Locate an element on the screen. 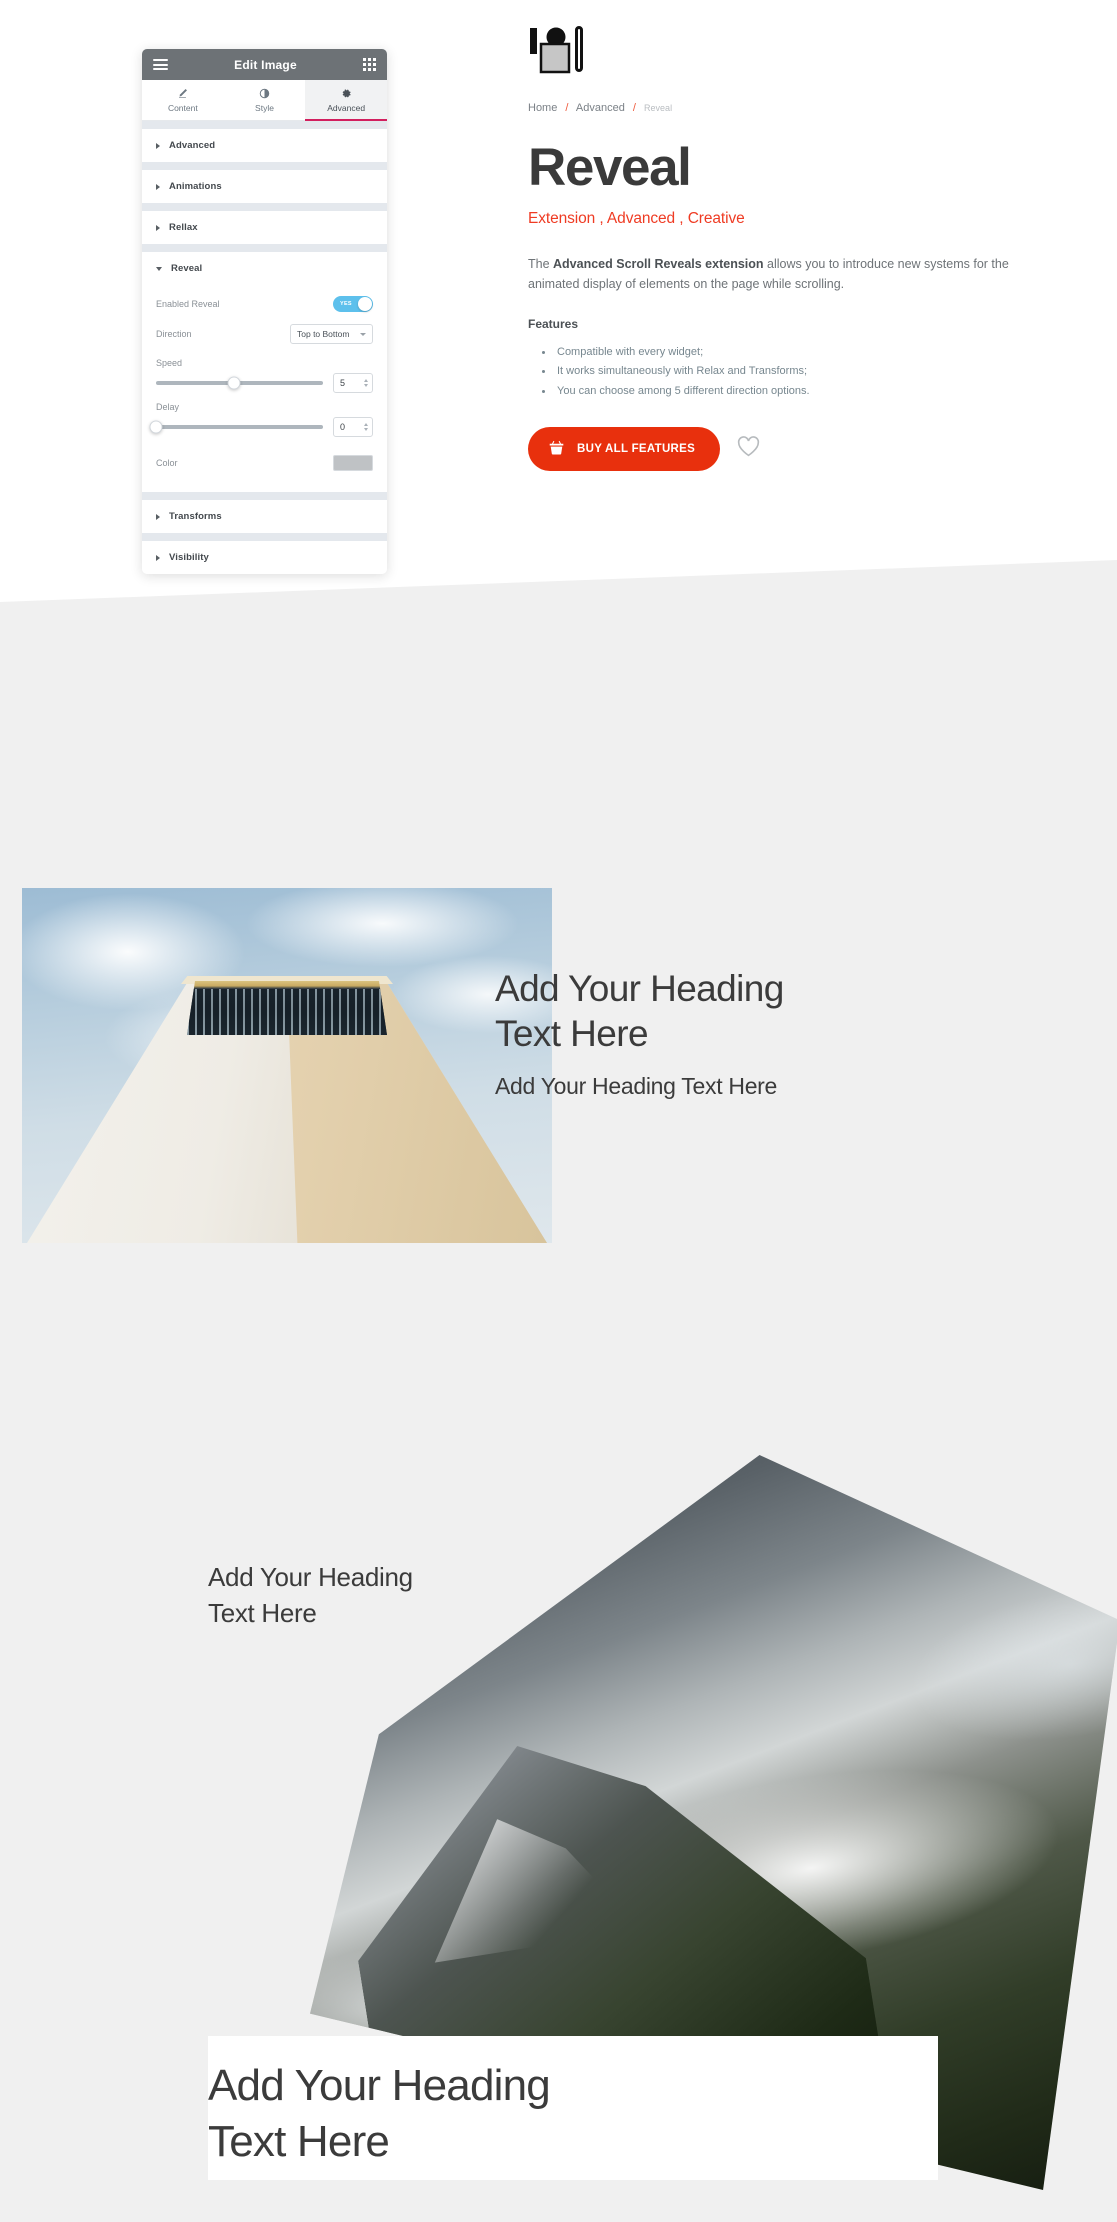 The image size is (1117, 2222). speed-row: 5 is located at coordinates (264, 383).